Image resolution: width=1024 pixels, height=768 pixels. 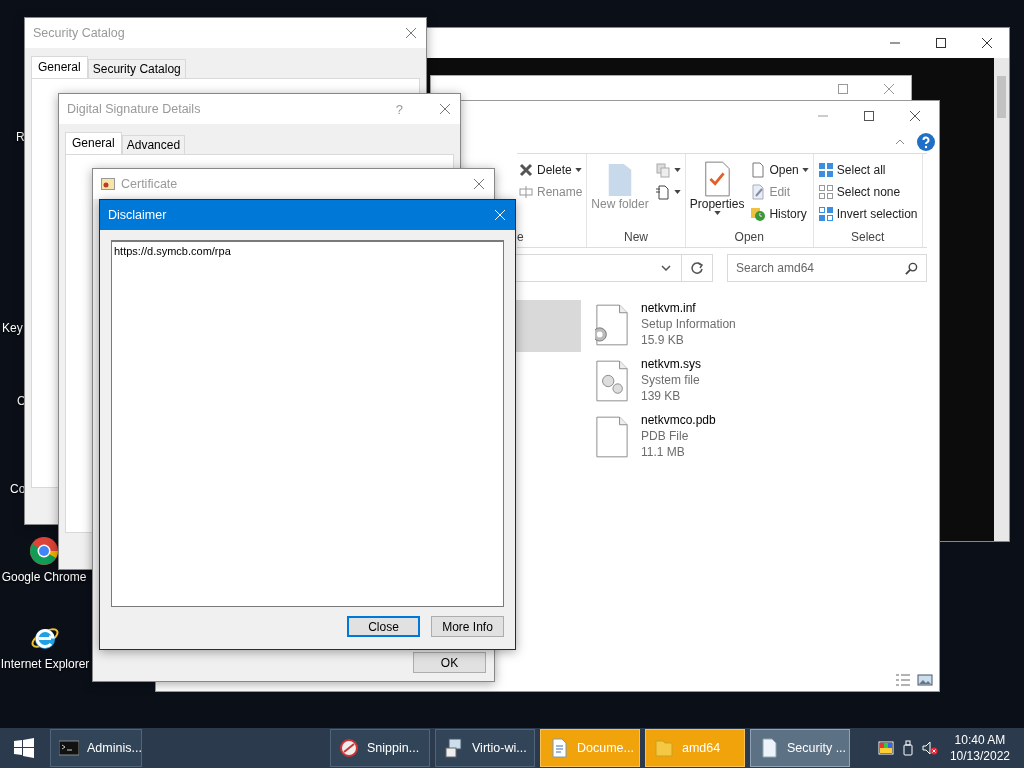 What do you see at coordinates (979, 748) in the screenshot?
I see `clock: 10:40 AM 10/13/2022` at bounding box center [979, 748].